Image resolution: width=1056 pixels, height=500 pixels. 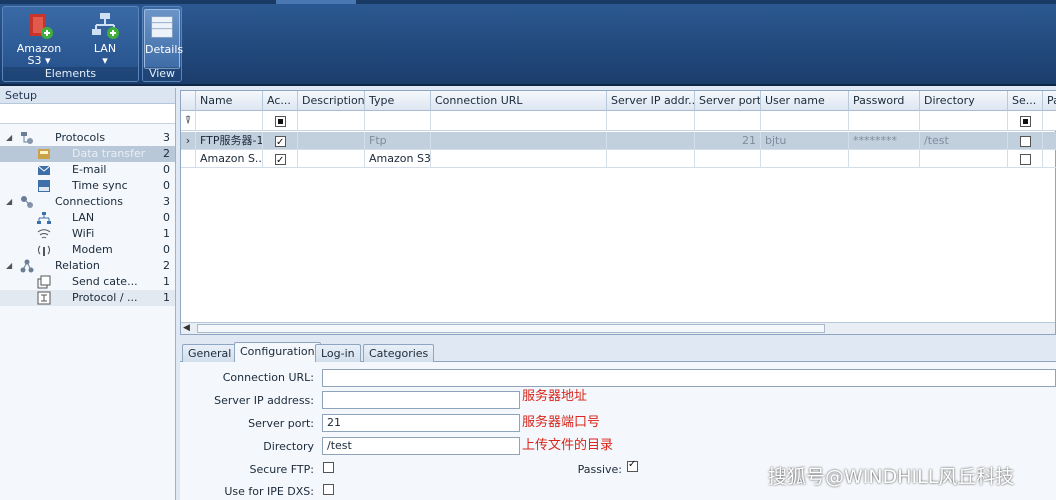 I want to click on row-indicator-header, so click(x=188, y=101).